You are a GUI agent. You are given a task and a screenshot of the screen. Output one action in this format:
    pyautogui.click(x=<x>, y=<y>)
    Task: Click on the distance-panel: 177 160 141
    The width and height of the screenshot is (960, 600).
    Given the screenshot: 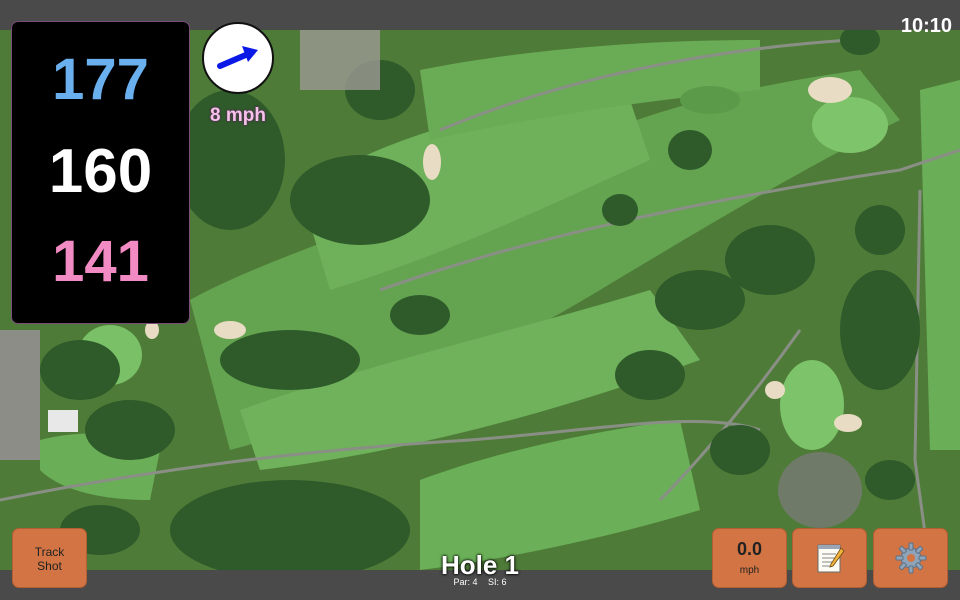 What is the action you would take?
    pyautogui.click(x=100, y=172)
    